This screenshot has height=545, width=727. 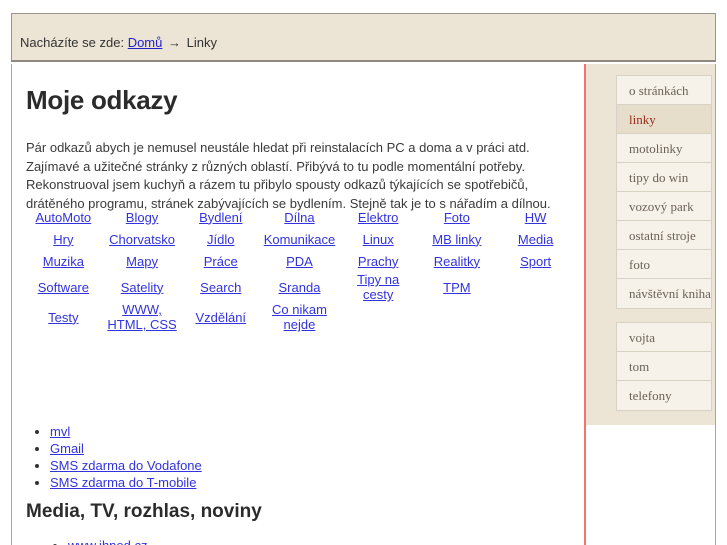 What do you see at coordinates (664, 337) in the screenshot?
I see `sidebar-item-vojta: vojta` at bounding box center [664, 337].